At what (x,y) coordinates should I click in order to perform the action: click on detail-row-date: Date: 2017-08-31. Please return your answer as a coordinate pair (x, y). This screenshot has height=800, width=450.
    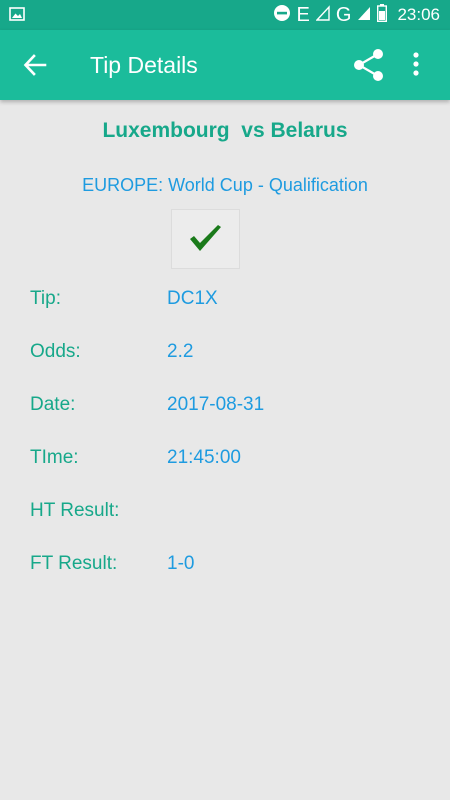
    Looking at the image, I should click on (230, 405).